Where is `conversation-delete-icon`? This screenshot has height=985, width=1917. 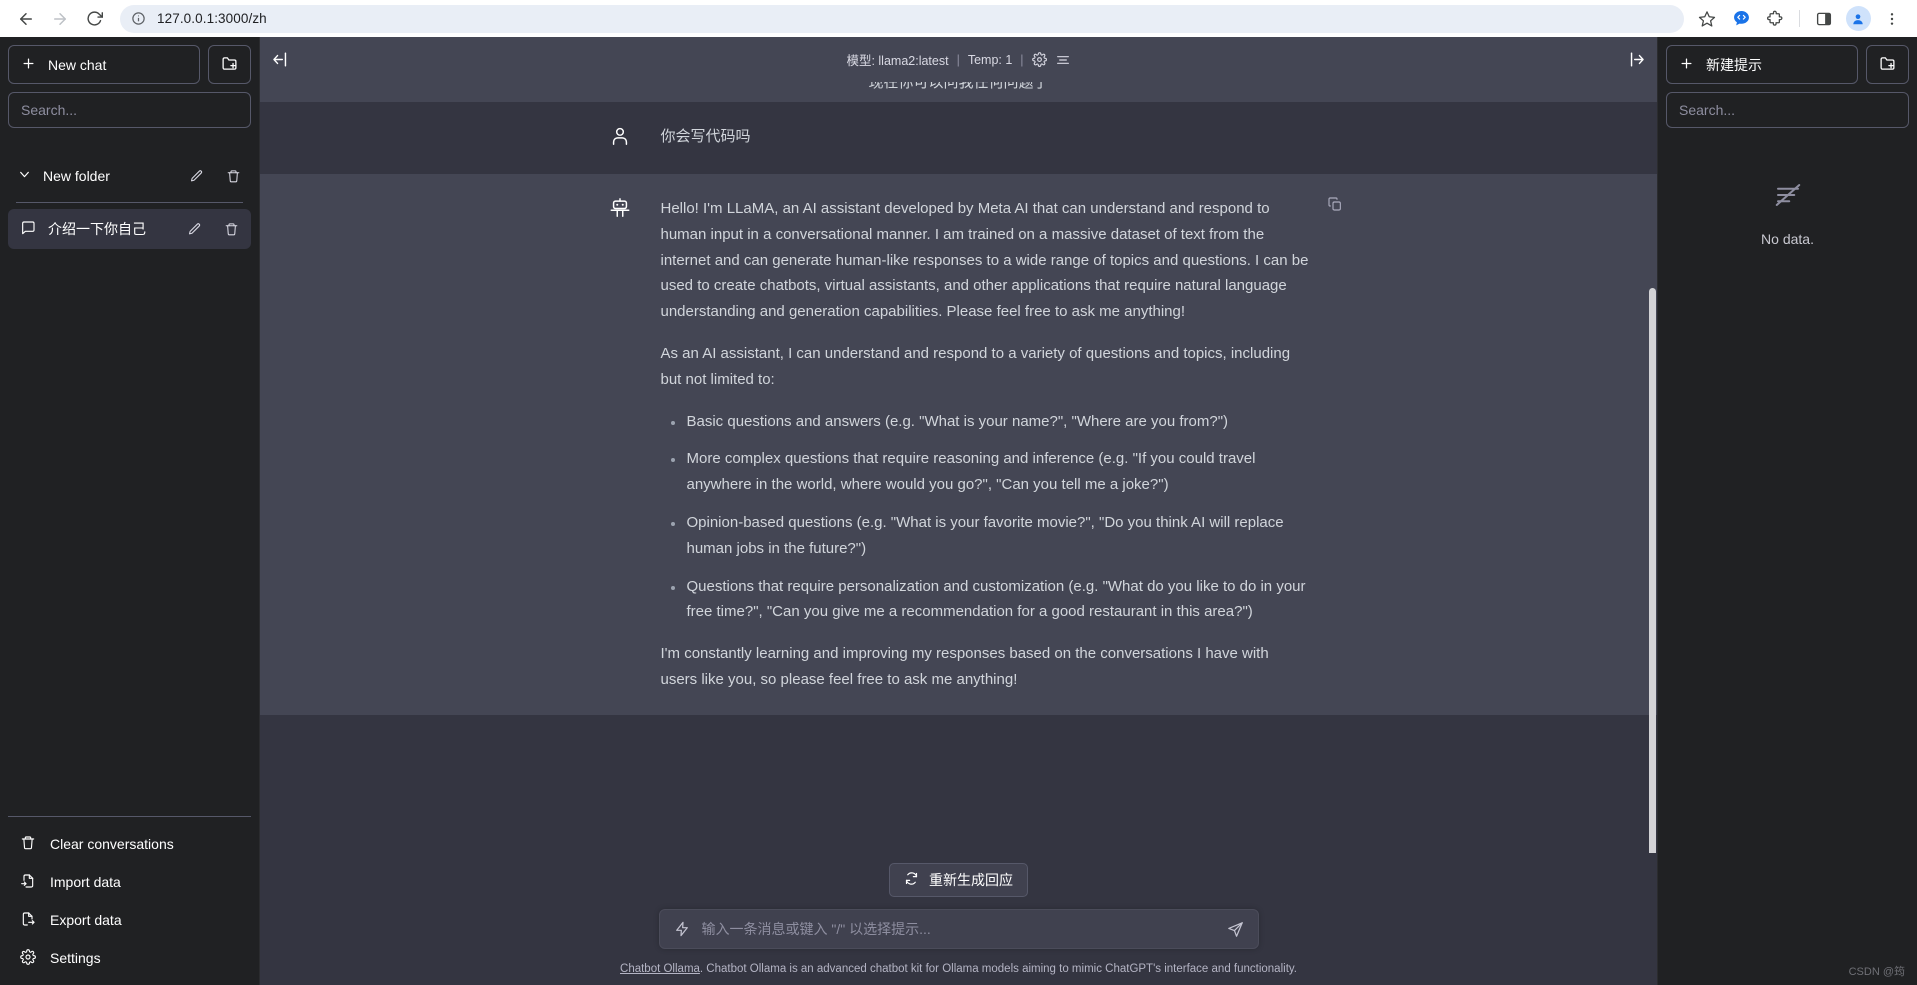 conversation-delete-icon is located at coordinates (231, 229).